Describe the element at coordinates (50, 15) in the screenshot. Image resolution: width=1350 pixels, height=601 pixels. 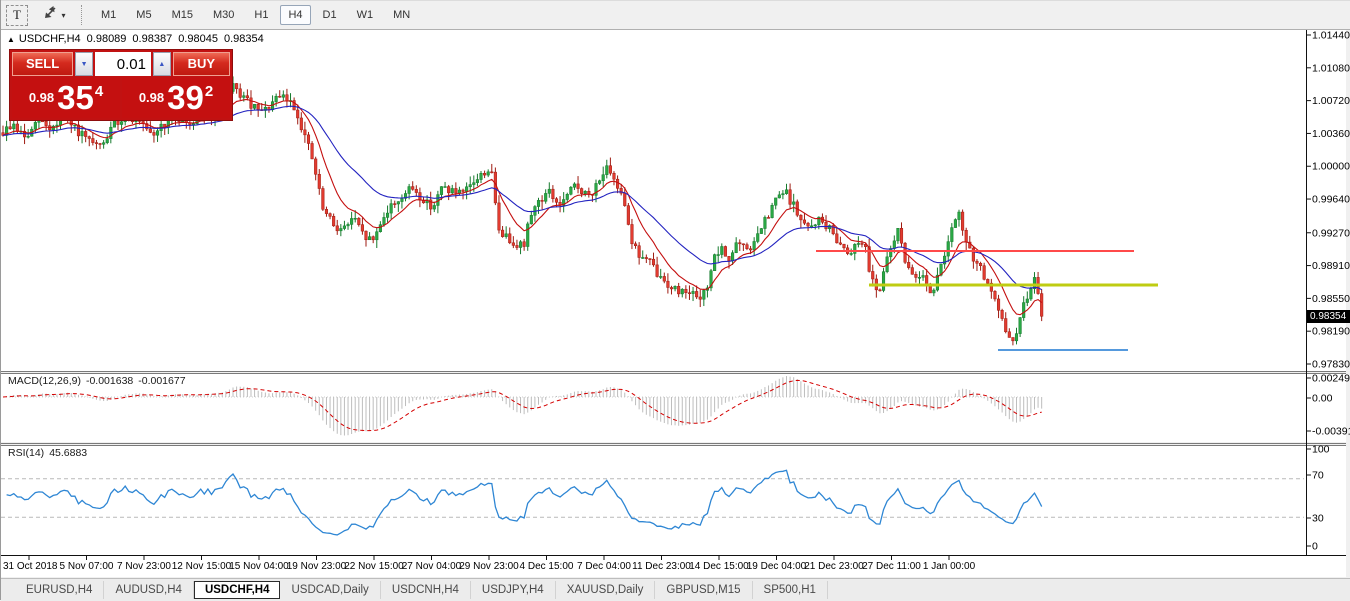
I see `arrange-arrows-icon` at that location.